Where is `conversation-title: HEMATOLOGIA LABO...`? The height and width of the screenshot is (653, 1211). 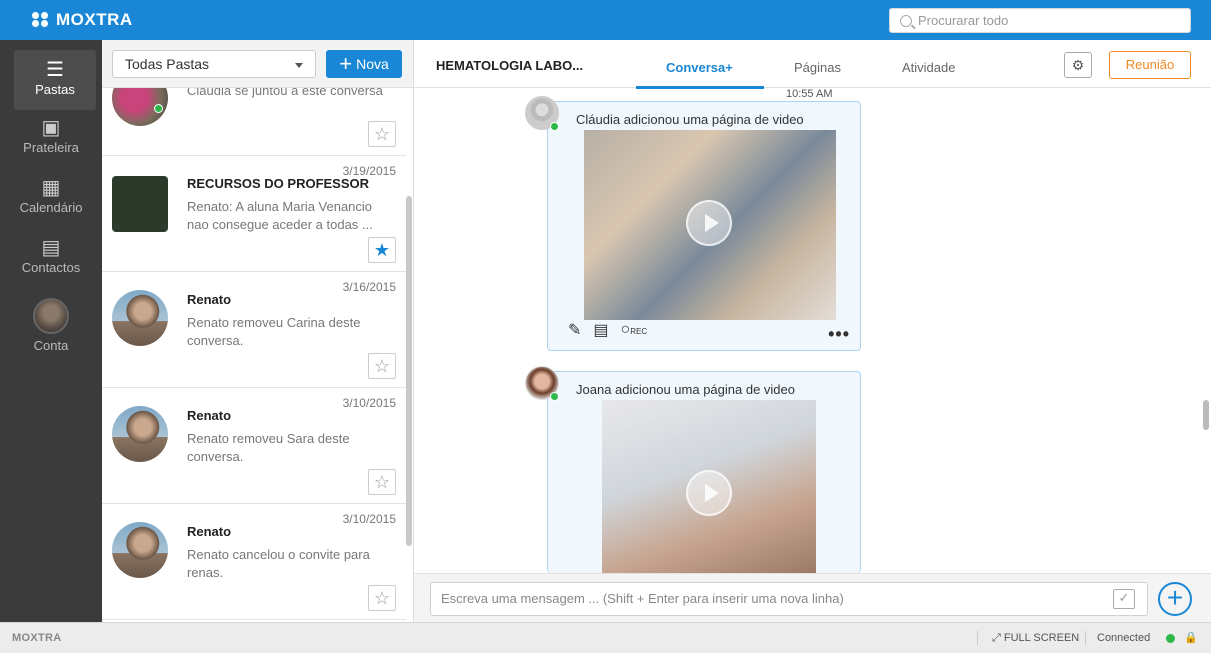
conversation-title: HEMATOLOGIA LABO... is located at coordinates (510, 65).